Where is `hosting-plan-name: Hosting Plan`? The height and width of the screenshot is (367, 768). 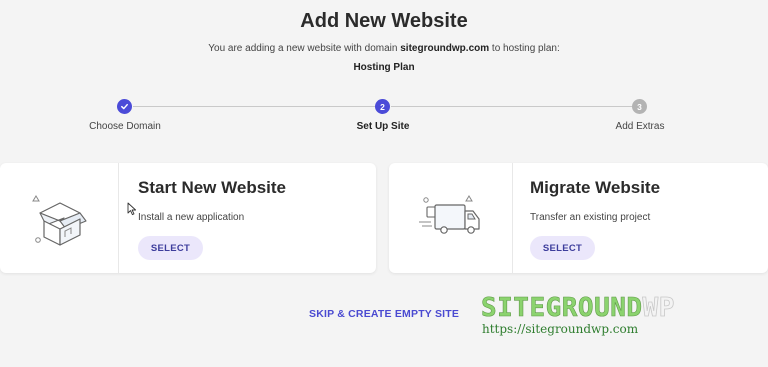
hosting-plan-name: Hosting Plan is located at coordinates (384, 67).